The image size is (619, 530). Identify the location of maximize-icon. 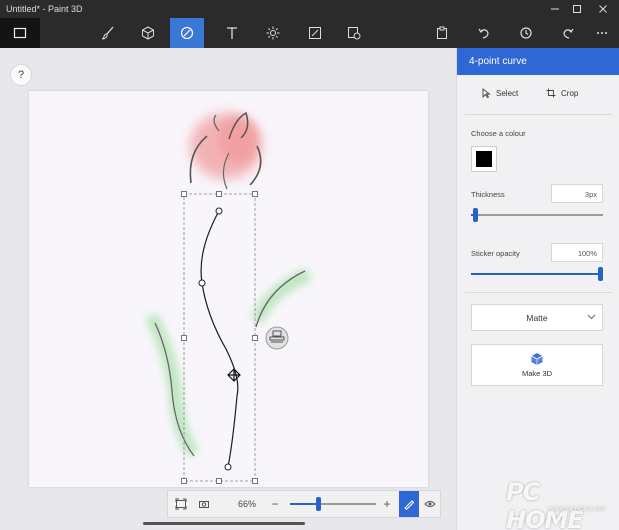
(577, 9).